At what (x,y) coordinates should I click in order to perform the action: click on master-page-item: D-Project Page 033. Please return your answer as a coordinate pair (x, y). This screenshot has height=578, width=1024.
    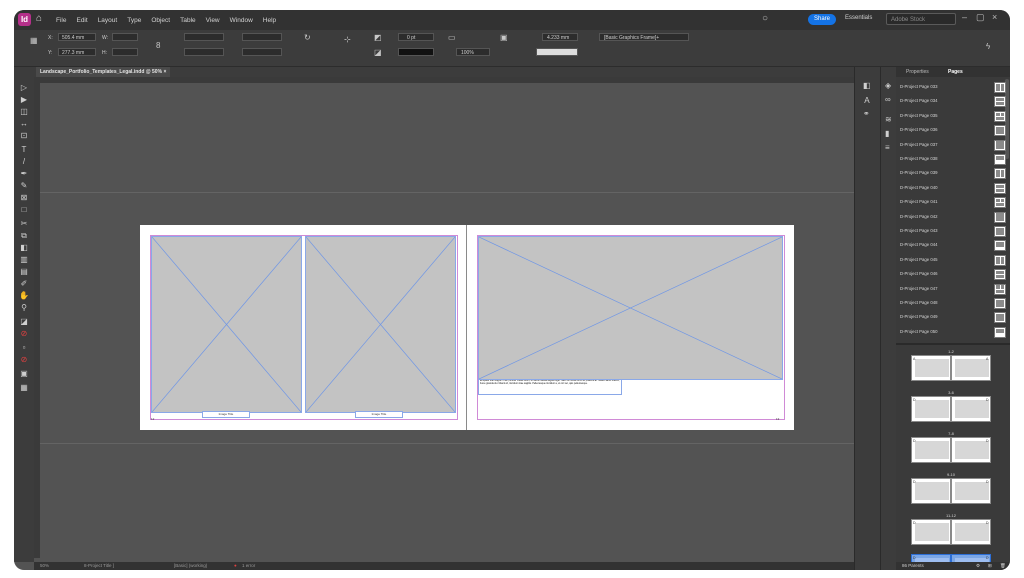
    Looking at the image, I should click on (953, 88).